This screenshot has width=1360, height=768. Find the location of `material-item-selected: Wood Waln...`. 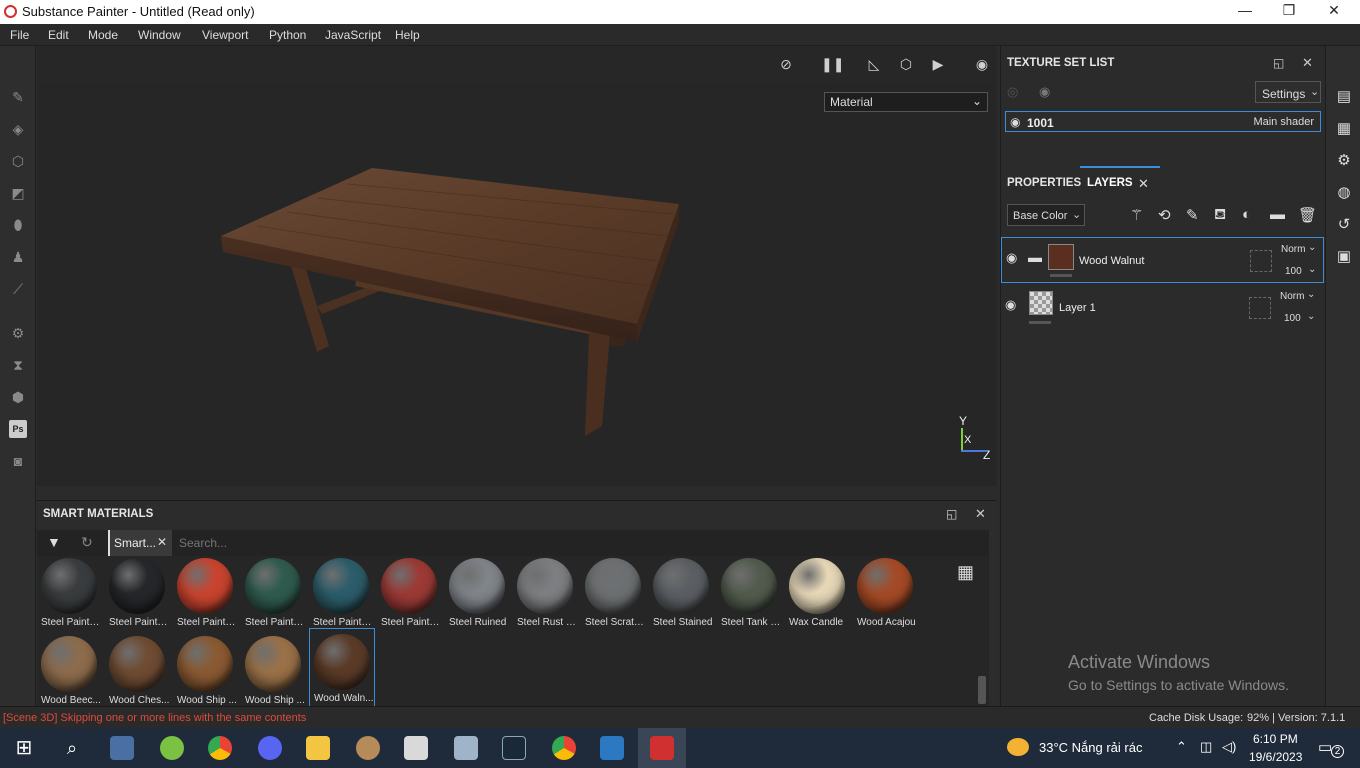

material-item-selected: Wood Waln... is located at coordinates (342, 668).